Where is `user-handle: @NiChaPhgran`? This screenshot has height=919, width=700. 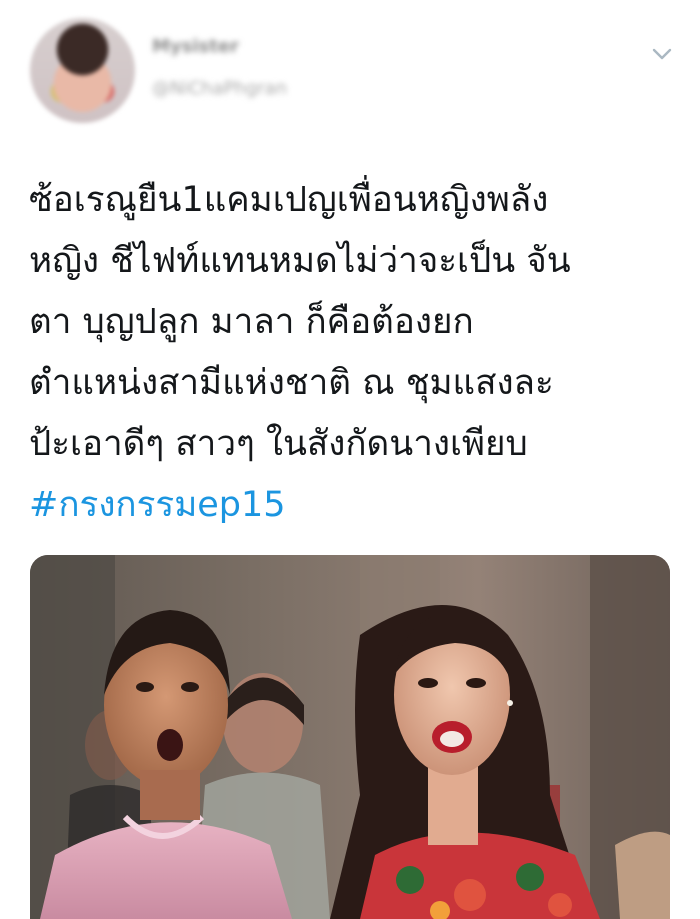 user-handle: @NiChaPhgran is located at coordinates (237, 90).